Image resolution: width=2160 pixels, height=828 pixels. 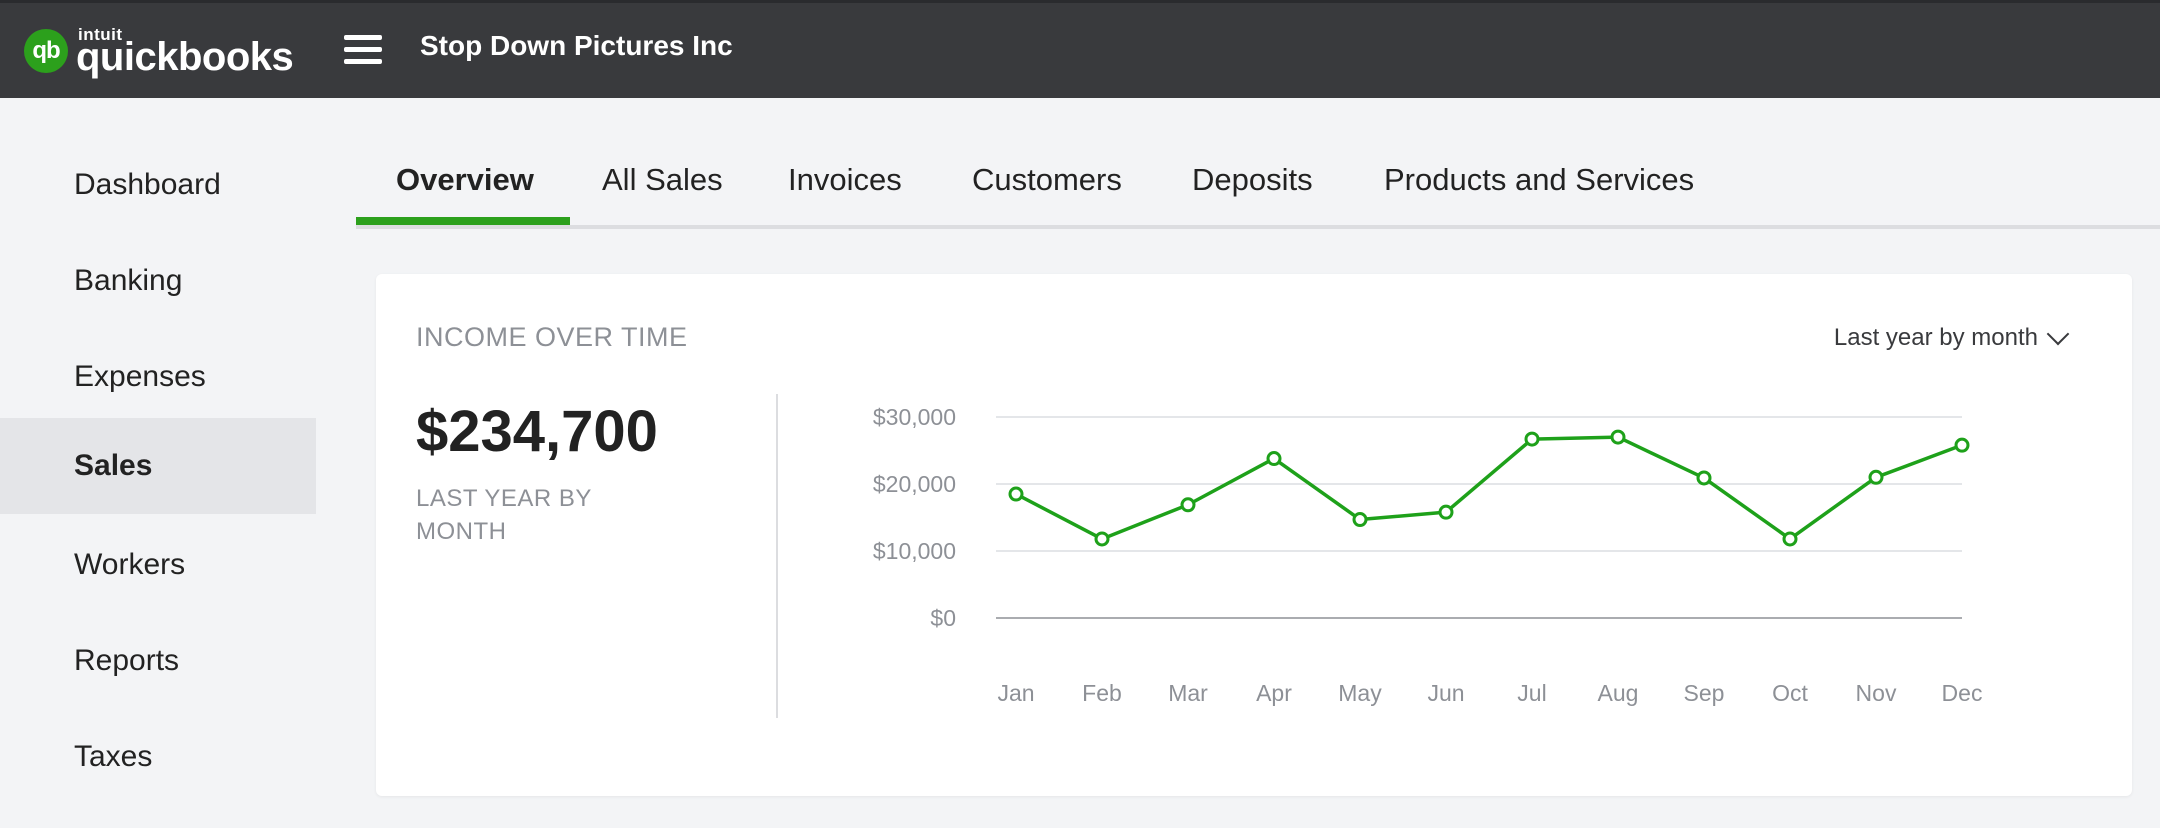 What do you see at coordinates (1047, 180) in the screenshot?
I see `tab-customers: Customers` at bounding box center [1047, 180].